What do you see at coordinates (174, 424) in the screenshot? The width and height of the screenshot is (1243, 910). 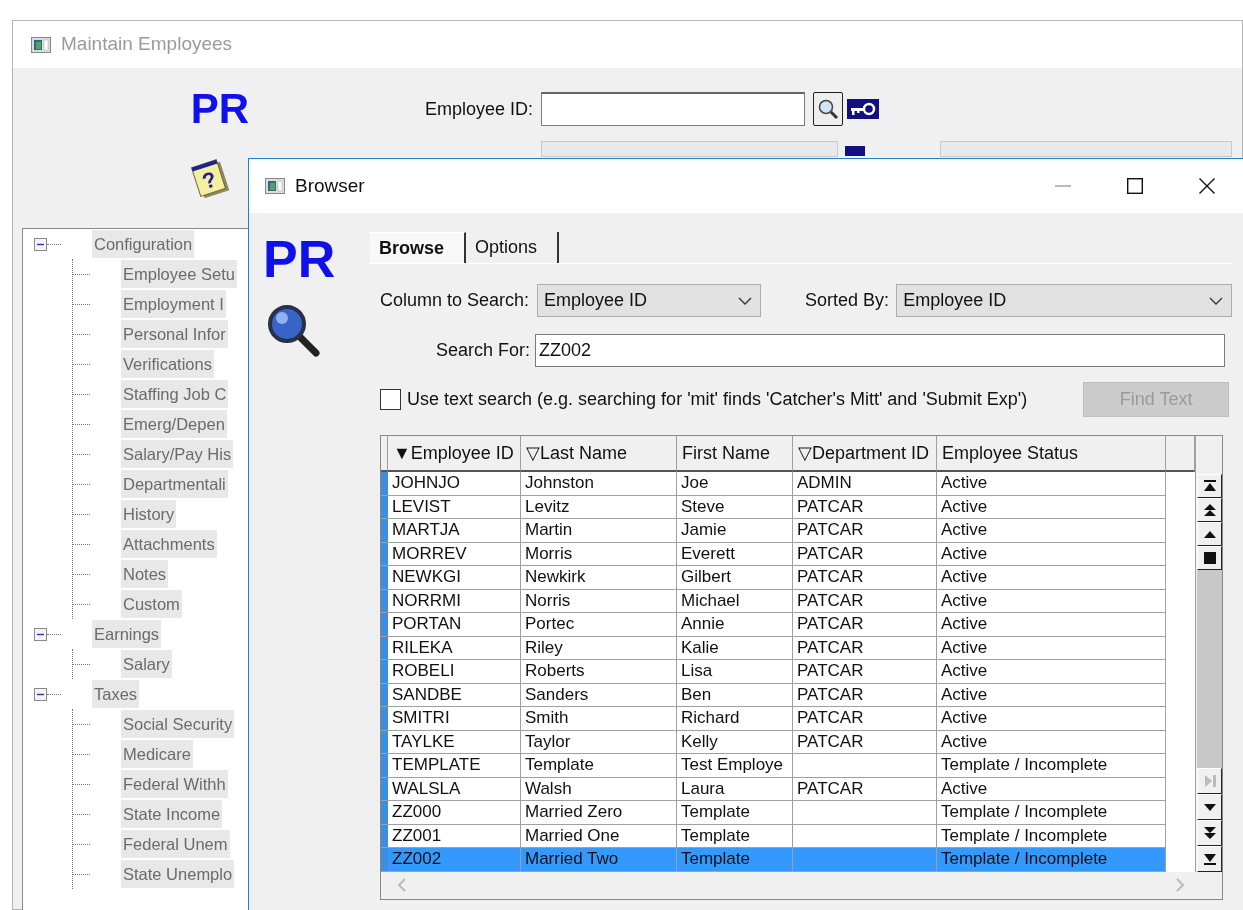 I see `tree-item: Emerg/Depen` at bounding box center [174, 424].